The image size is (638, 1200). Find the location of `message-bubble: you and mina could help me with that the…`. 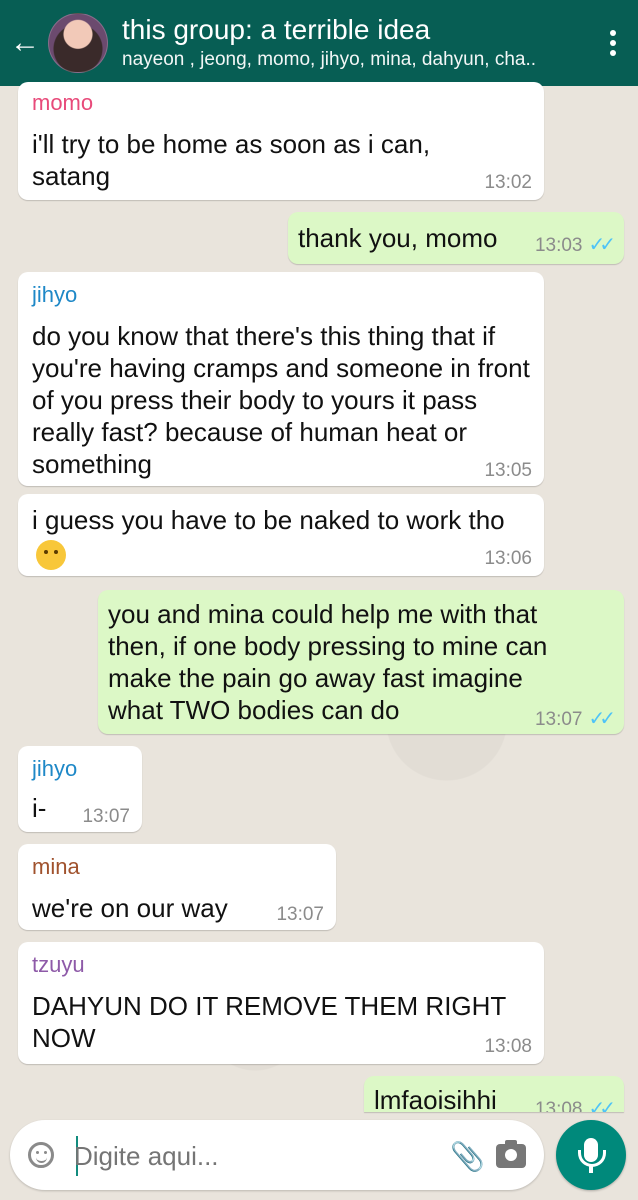

message-bubble: you and mina could help me with that the… is located at coordinates (361, 662).